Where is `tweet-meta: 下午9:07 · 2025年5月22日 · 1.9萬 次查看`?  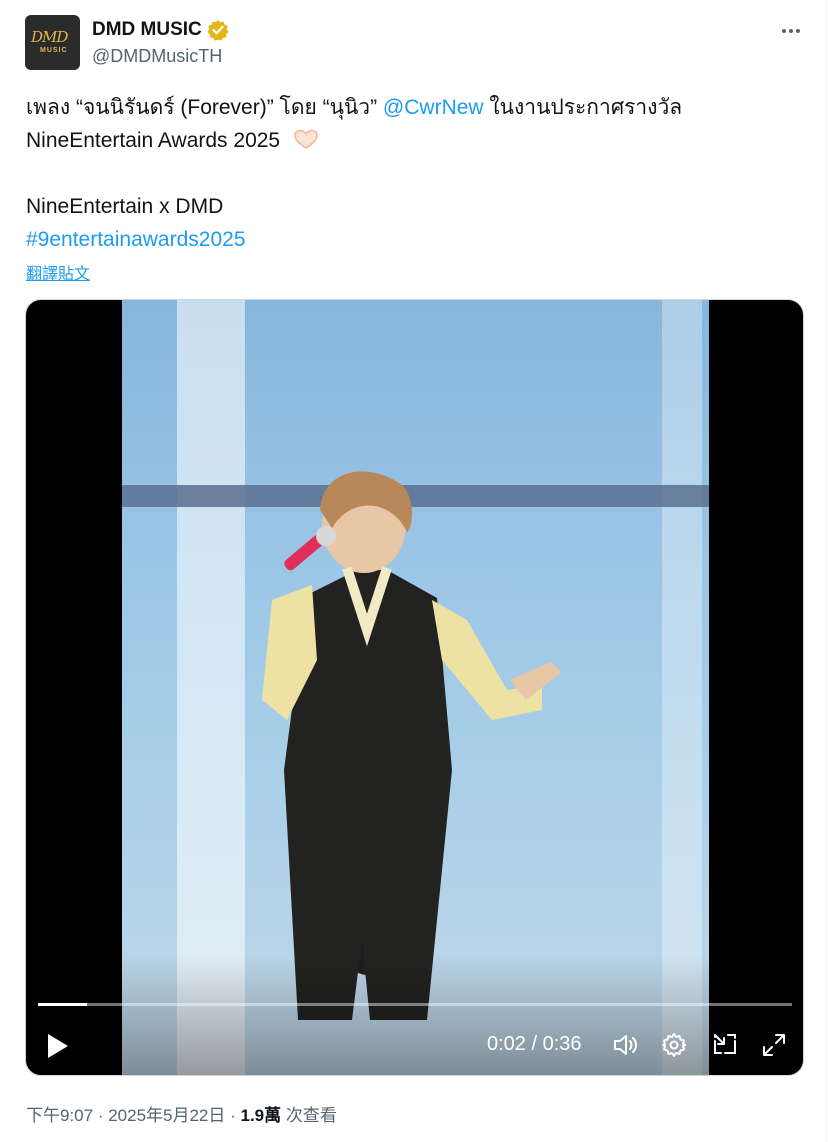
tweet-meta: 下午9:07 · 2025年5月22日 · 1.9萬 次查看 is located at coordinates (181, 1113).